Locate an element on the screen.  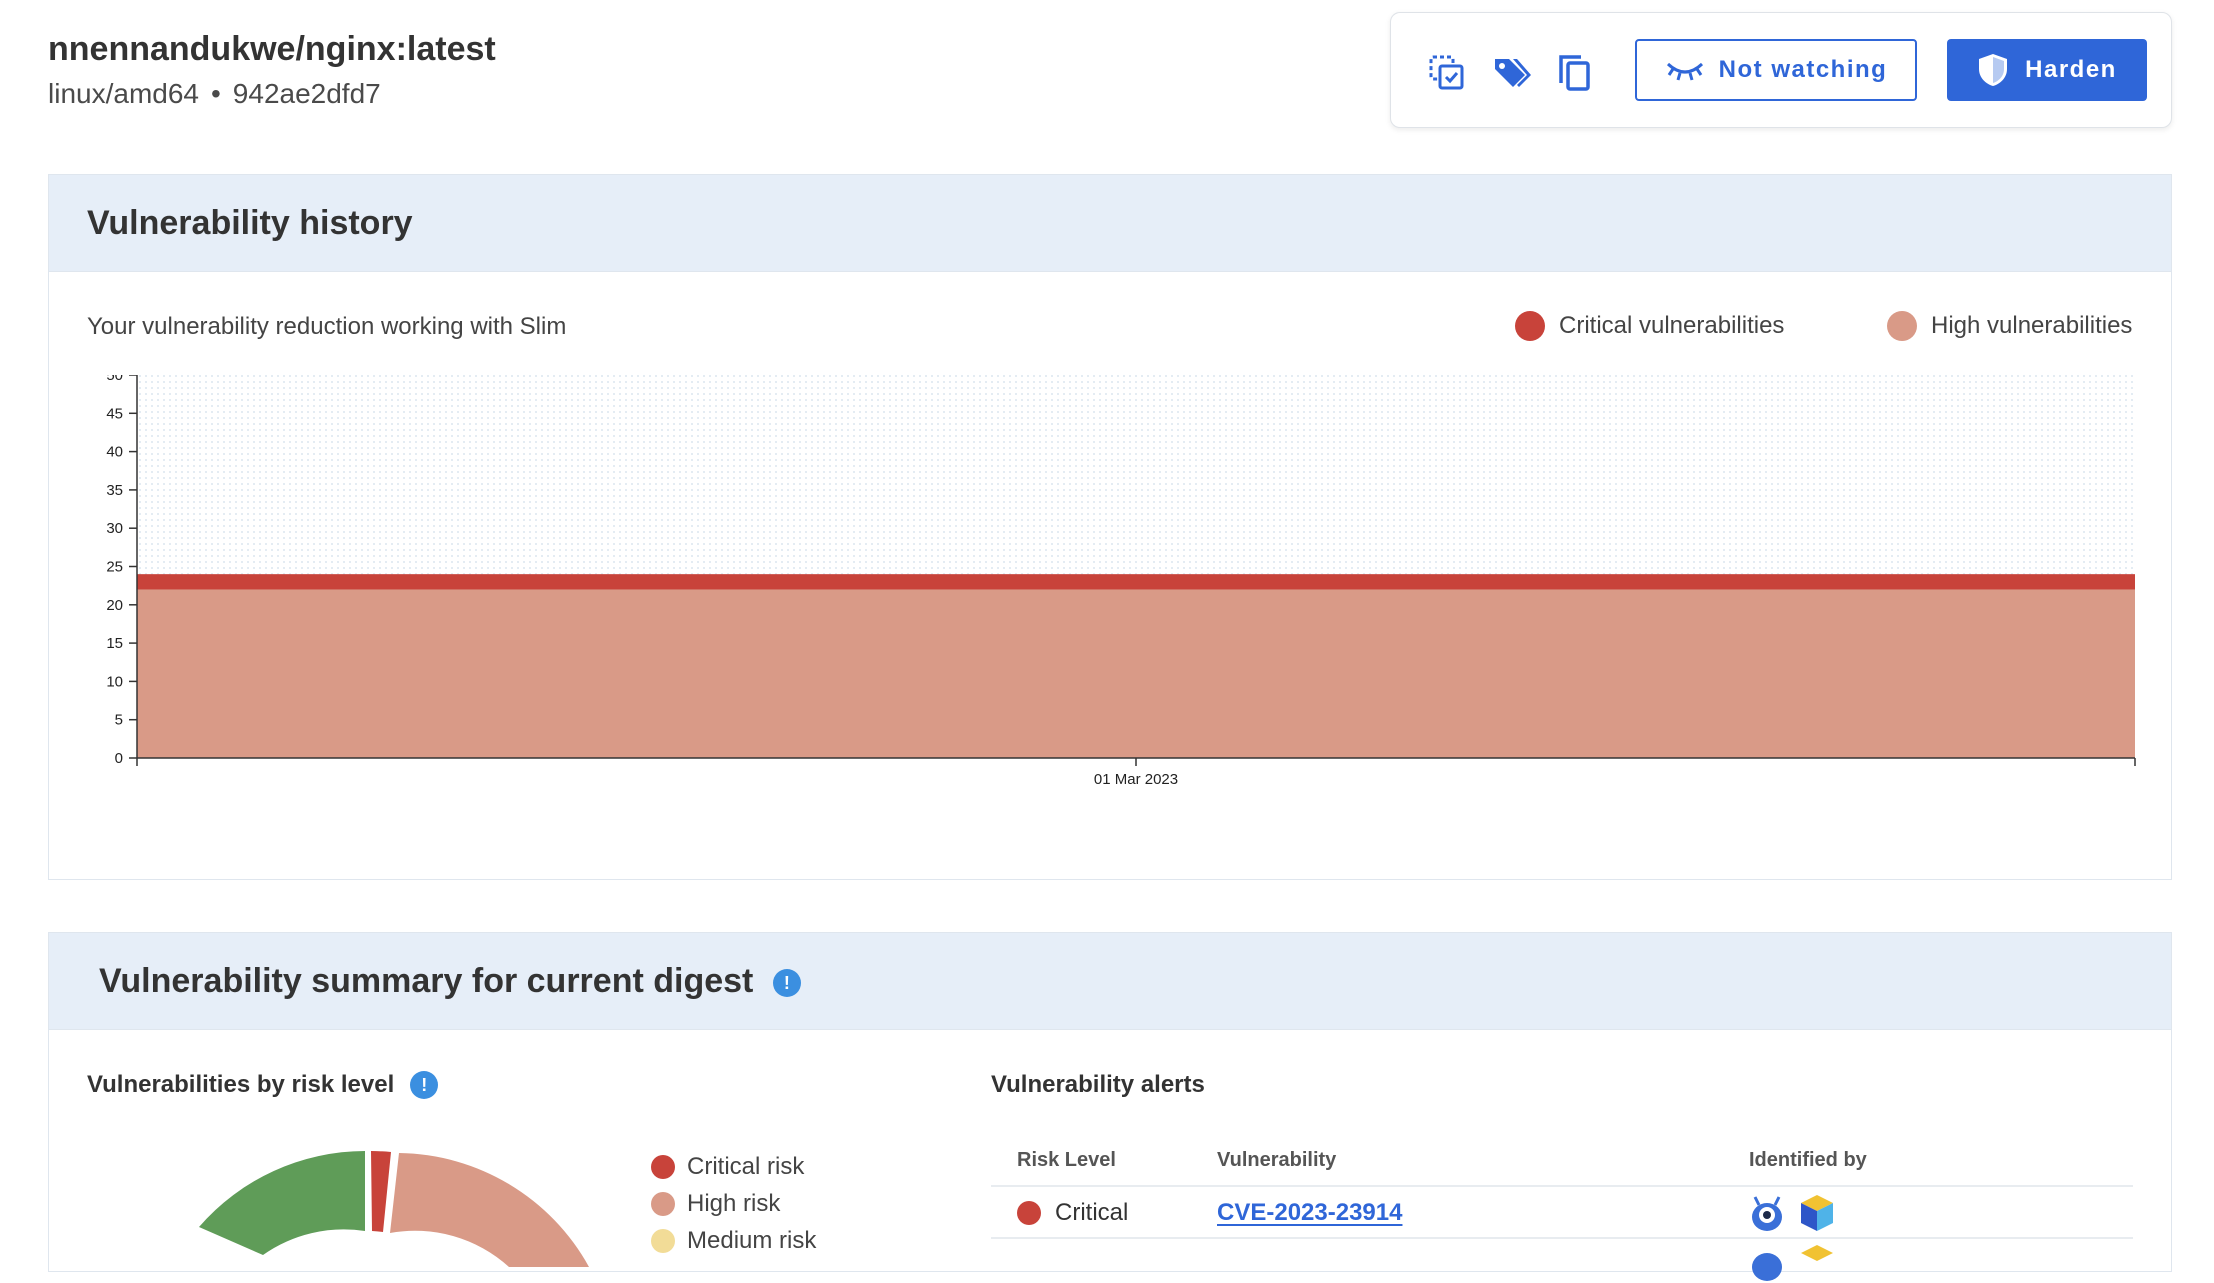
risk-level-value: Critical is located at coordinates (1092, 1212).